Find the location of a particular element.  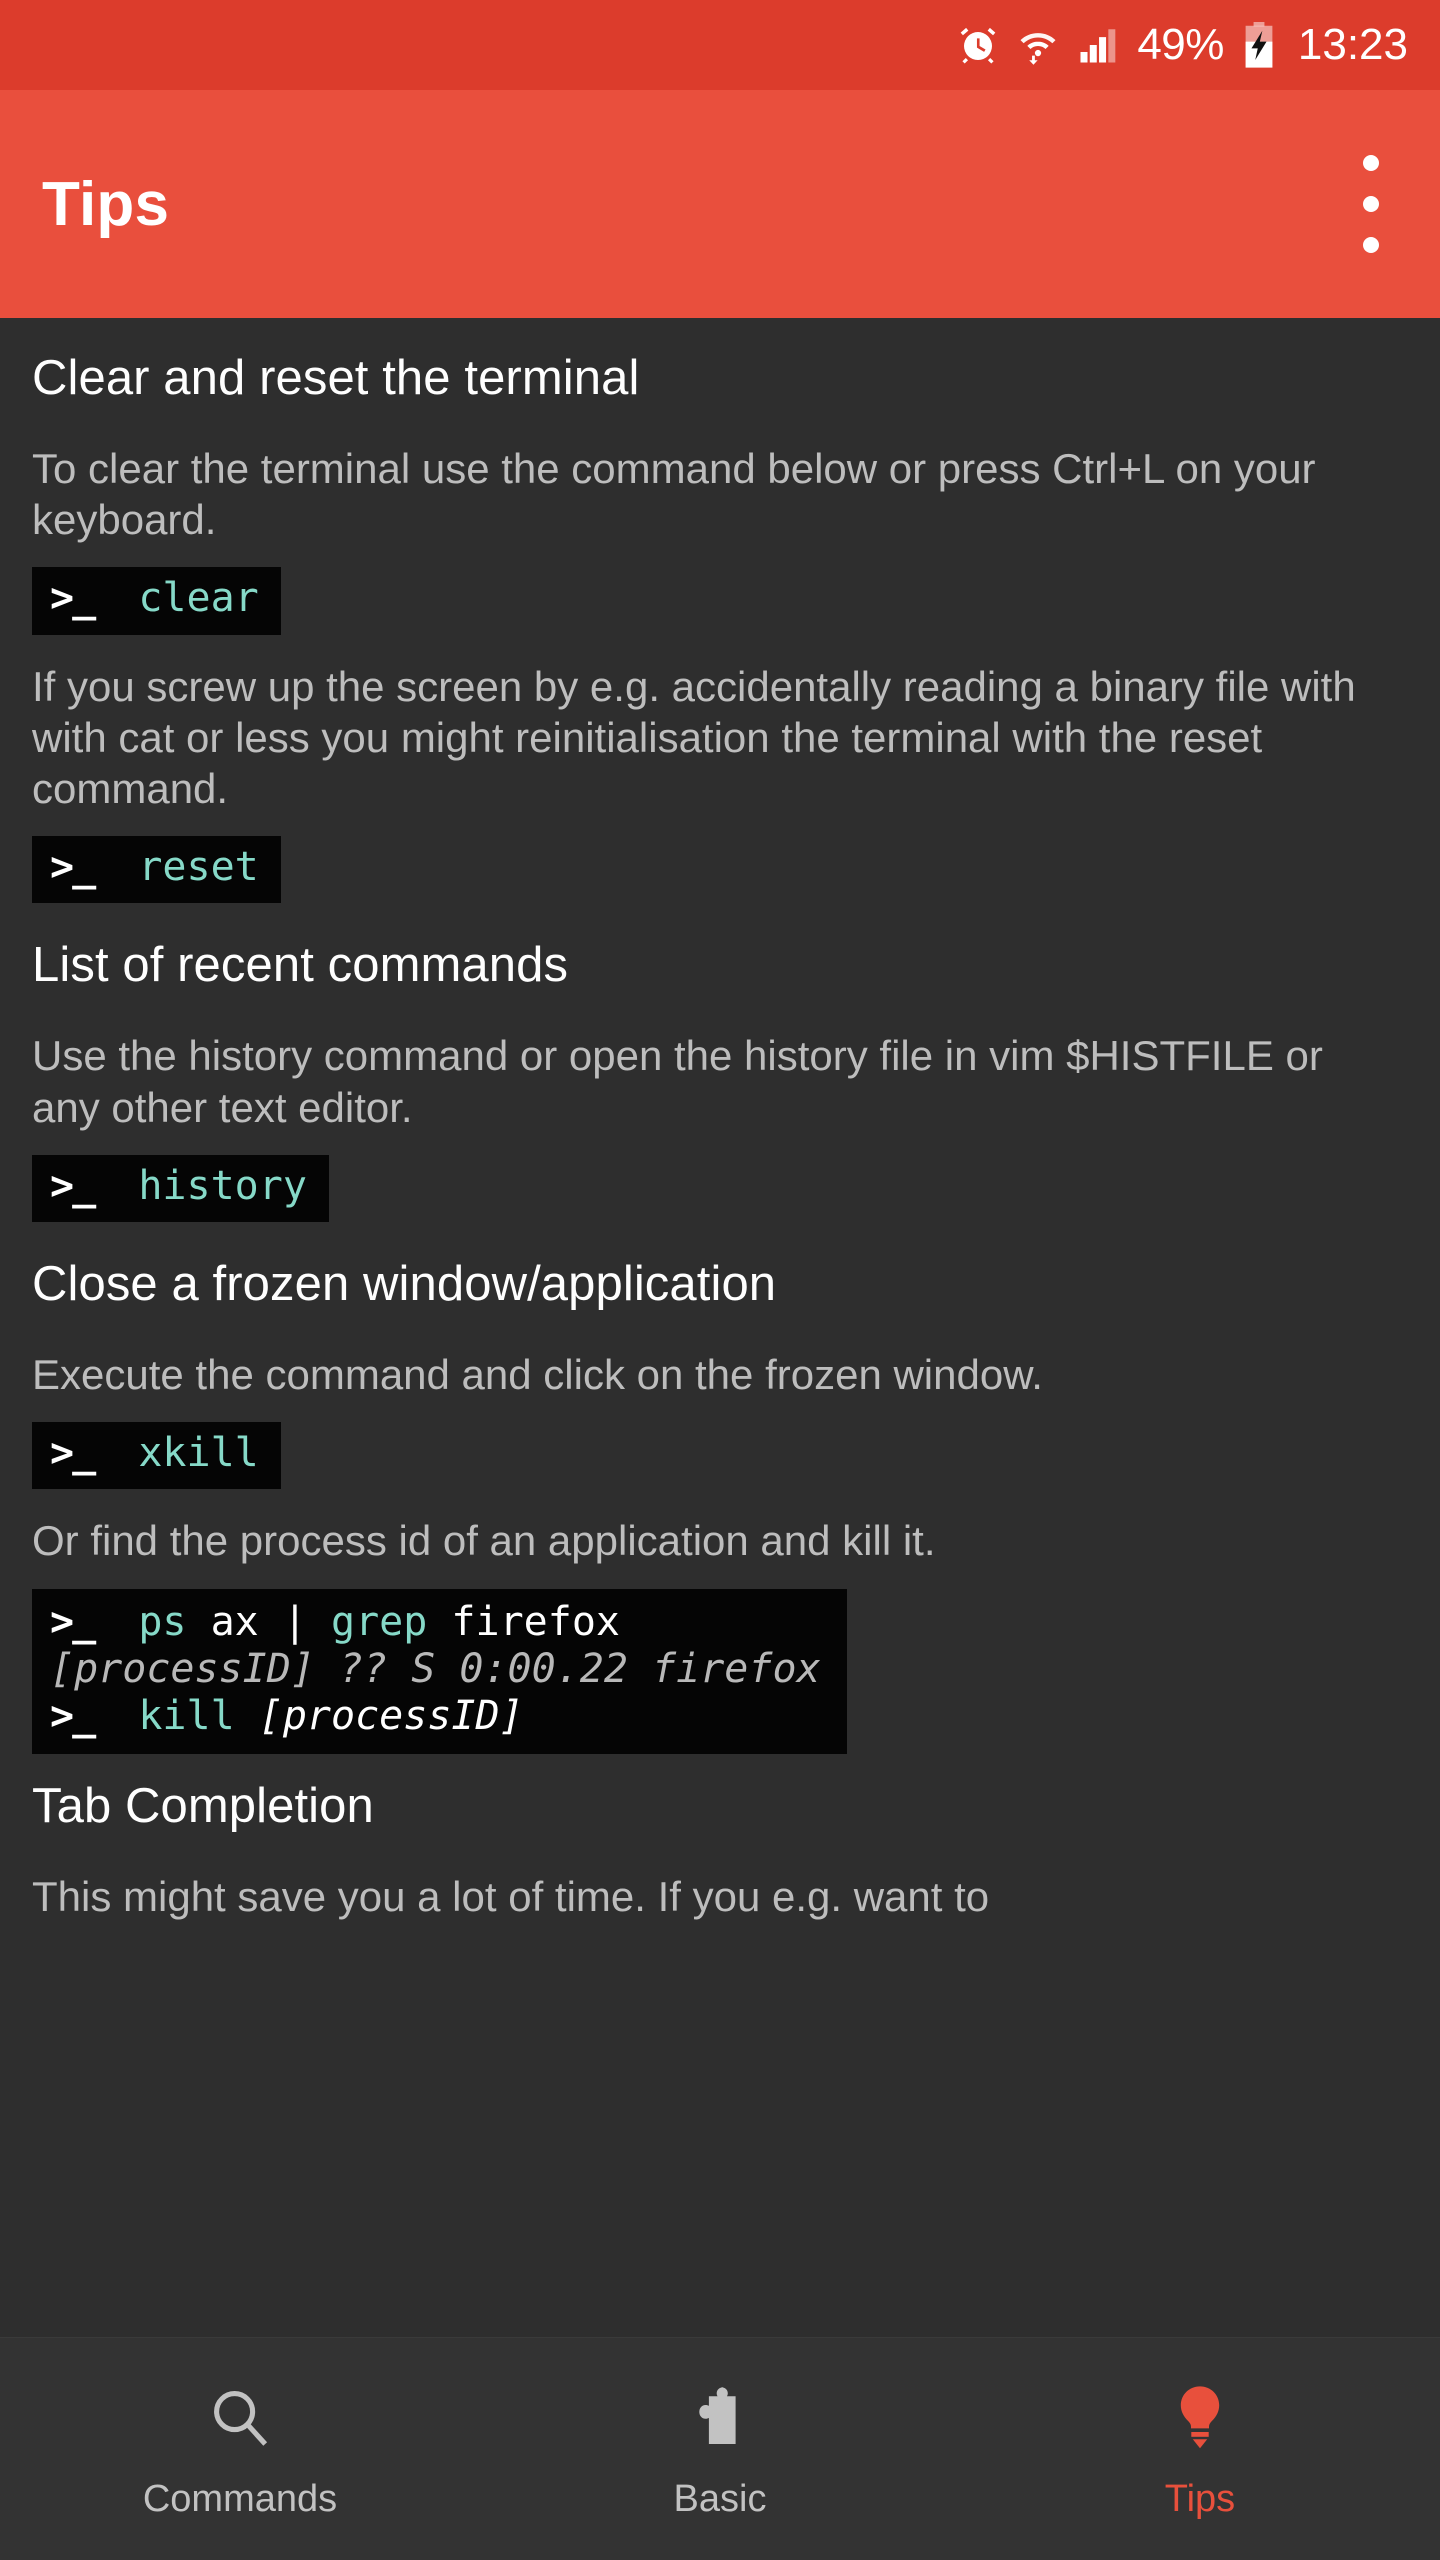

section-heading: Clear and reset the terminal is located at coordinates (336, 378).